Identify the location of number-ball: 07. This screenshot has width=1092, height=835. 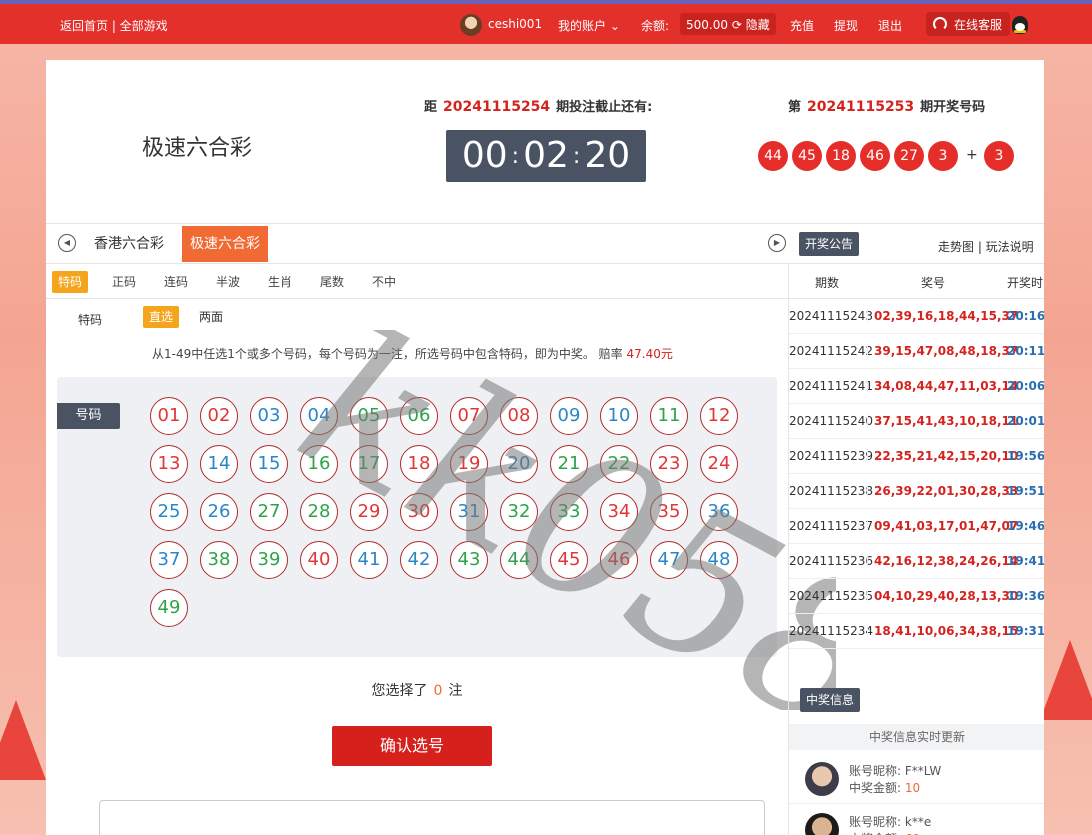
(469, 416).